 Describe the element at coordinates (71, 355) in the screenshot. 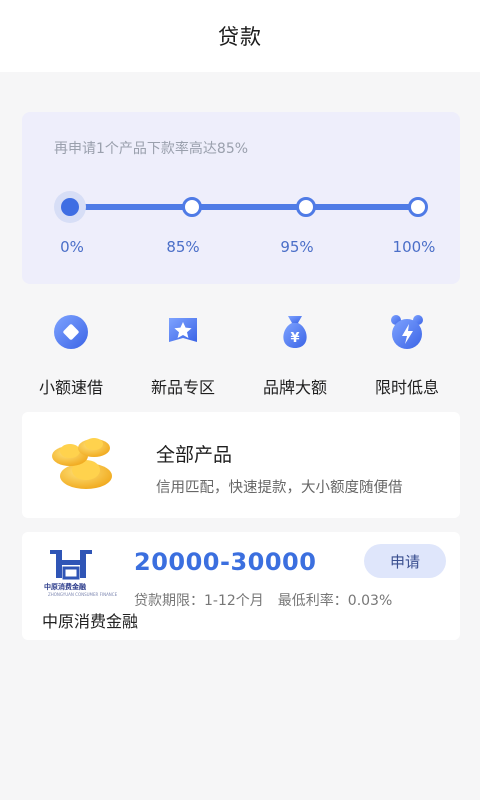

I see `feature-small-loan: 小额速借` at that location.